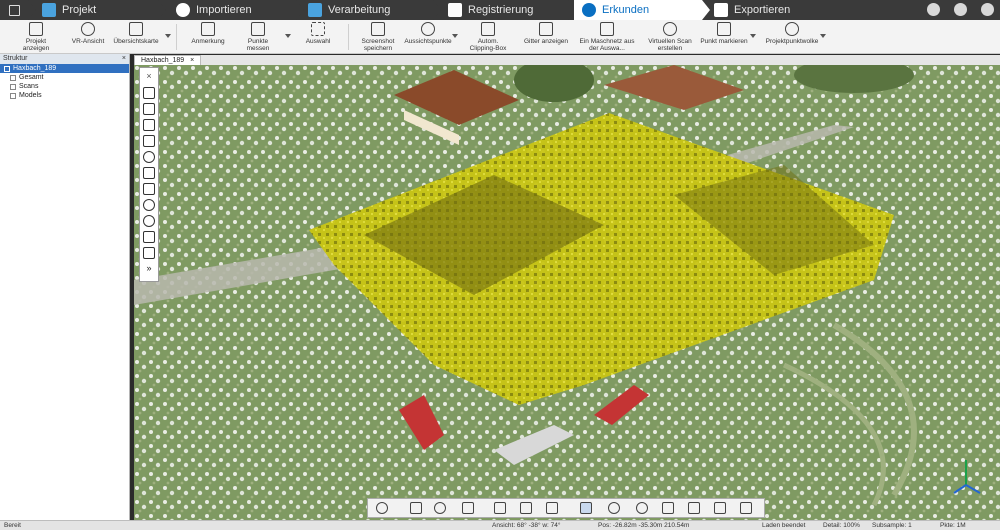  Describe the element at coordinates (208, 41) in the screenshot. I see `button-label: Anmerkung` at that location.